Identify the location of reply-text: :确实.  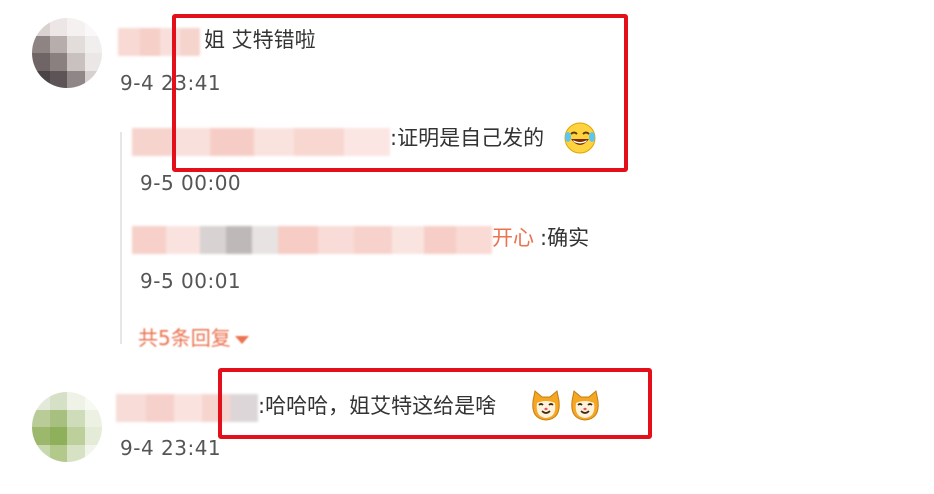
(565, 238).